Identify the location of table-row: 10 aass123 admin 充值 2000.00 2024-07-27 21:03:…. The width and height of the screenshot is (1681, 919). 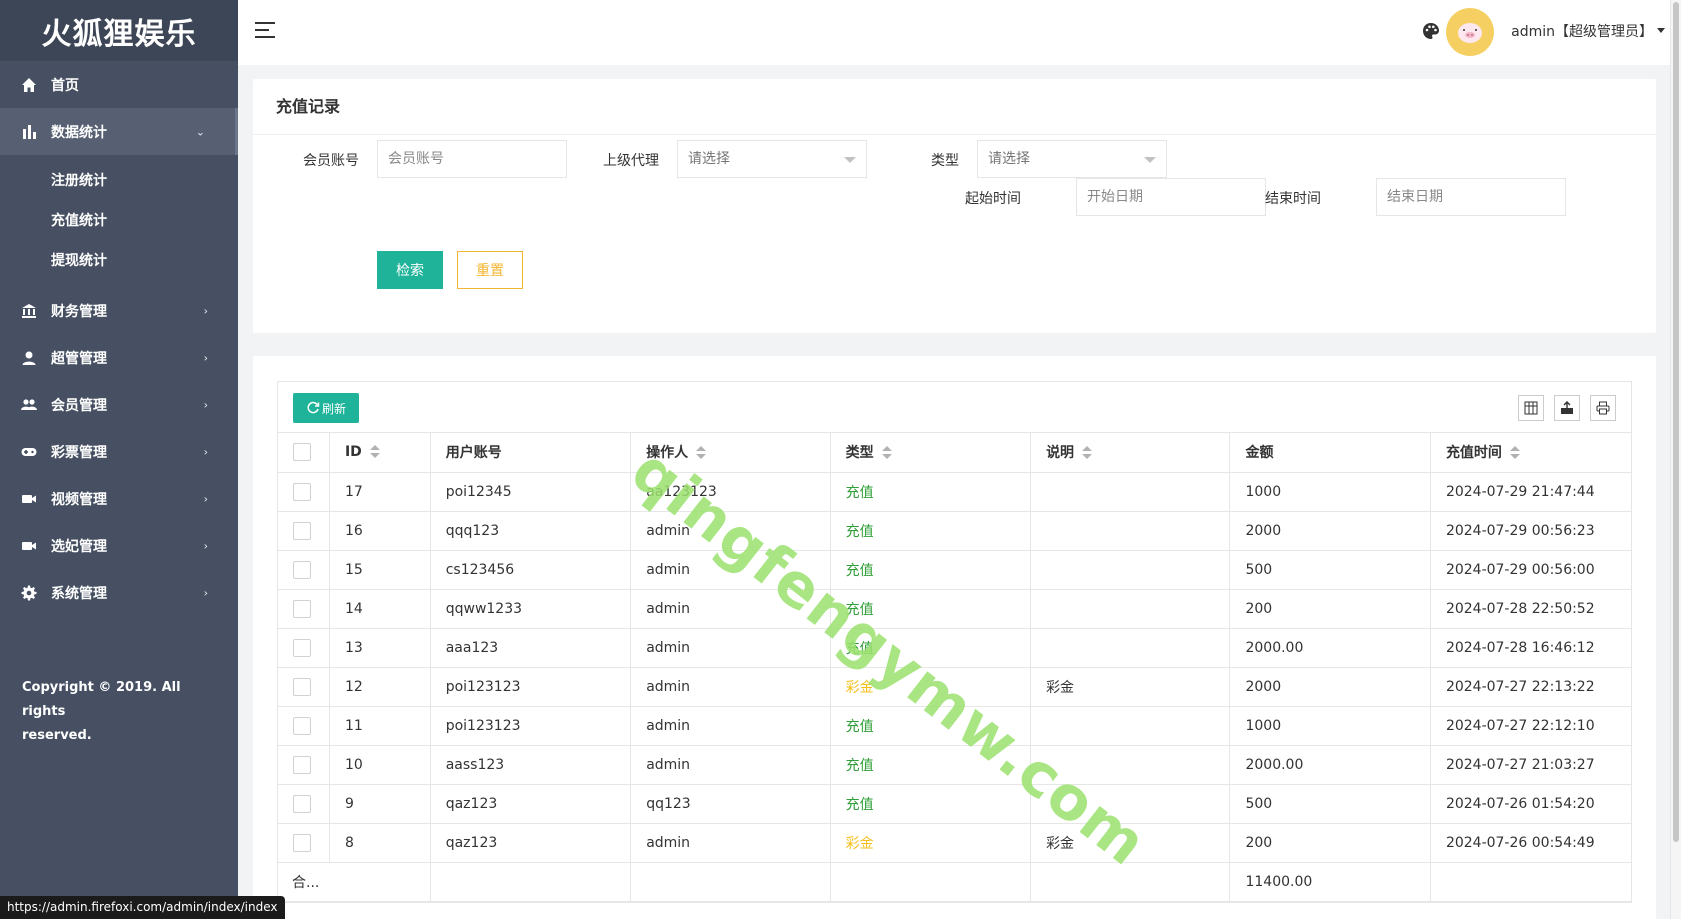
(954, 765).